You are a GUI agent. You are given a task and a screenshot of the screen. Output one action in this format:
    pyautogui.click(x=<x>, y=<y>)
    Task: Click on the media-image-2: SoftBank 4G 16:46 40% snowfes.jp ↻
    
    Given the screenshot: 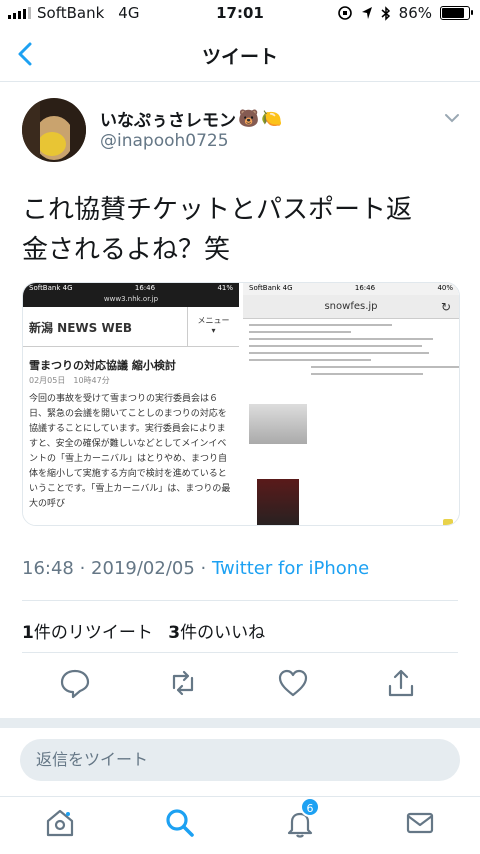 What is the action you would take?
    pyautogui.click(x=351, y=404)
    